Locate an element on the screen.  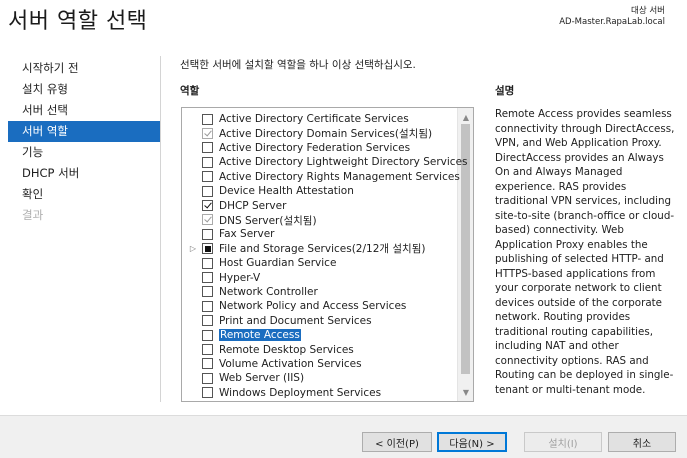
sidebar-step-1: 설치 유형 is located at coordinates (84, 89).